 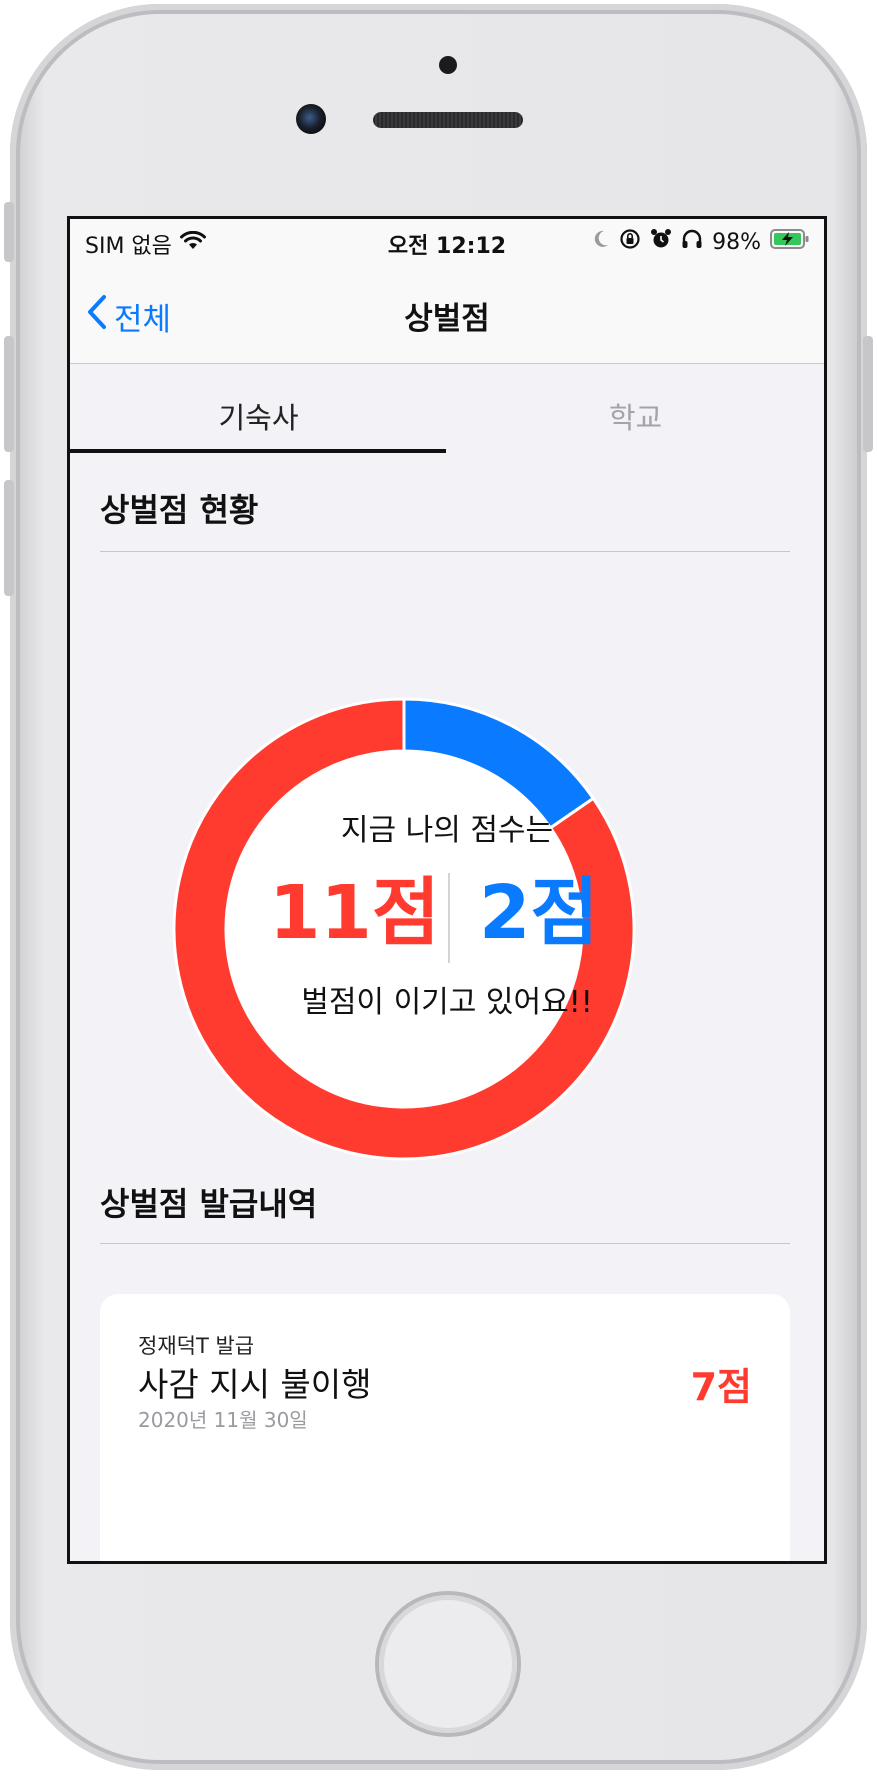 What do you see at coordinates (447, 241) in the screenshot?
I see `status-bar: SIM 없음 오전 12:12 98%` at bounding box center [447, 241].